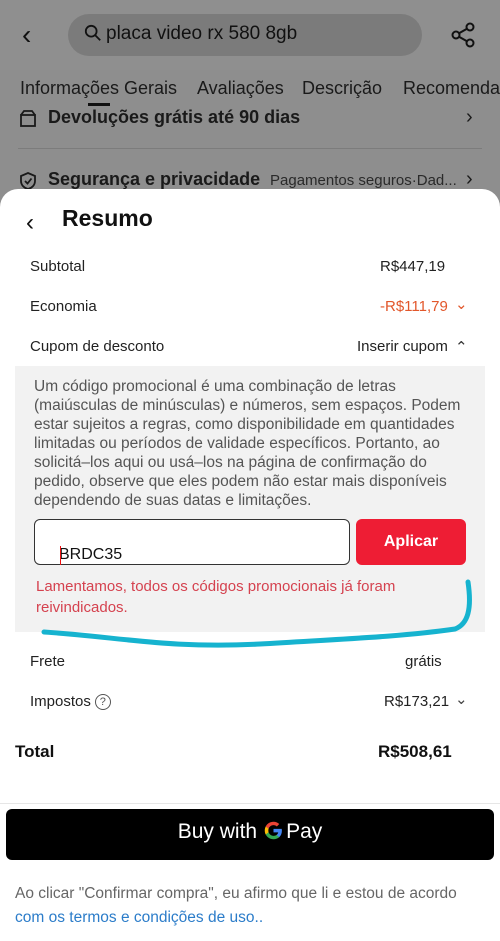 The image size is (500, 941). Describe the element at coordinates (154, 179) in the screenshot. I see `security-label: Segurança e privacidade` at that location.